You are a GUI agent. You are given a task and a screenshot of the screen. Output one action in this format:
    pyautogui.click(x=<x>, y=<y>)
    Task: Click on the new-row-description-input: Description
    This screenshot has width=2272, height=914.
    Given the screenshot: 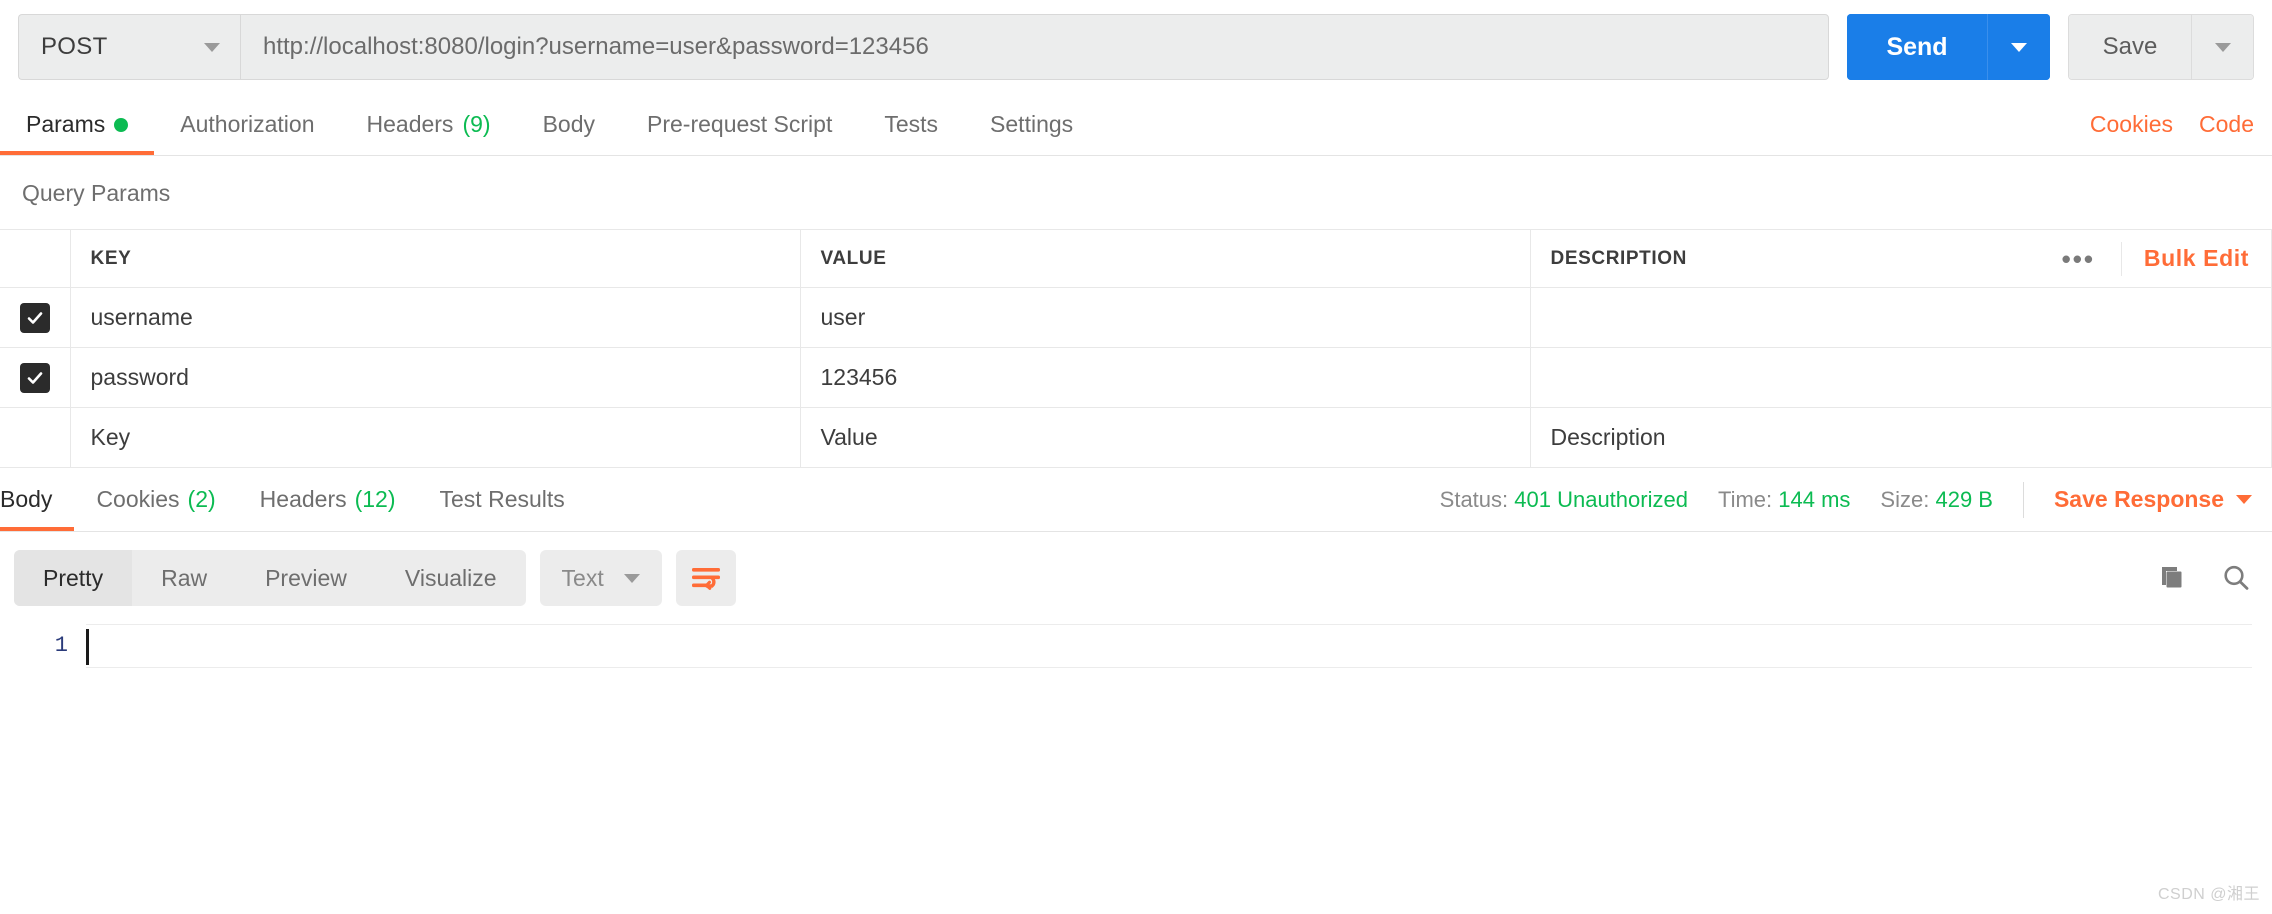 What is the action you would take?
    pyautogui.click(x=1900, y=437)
    